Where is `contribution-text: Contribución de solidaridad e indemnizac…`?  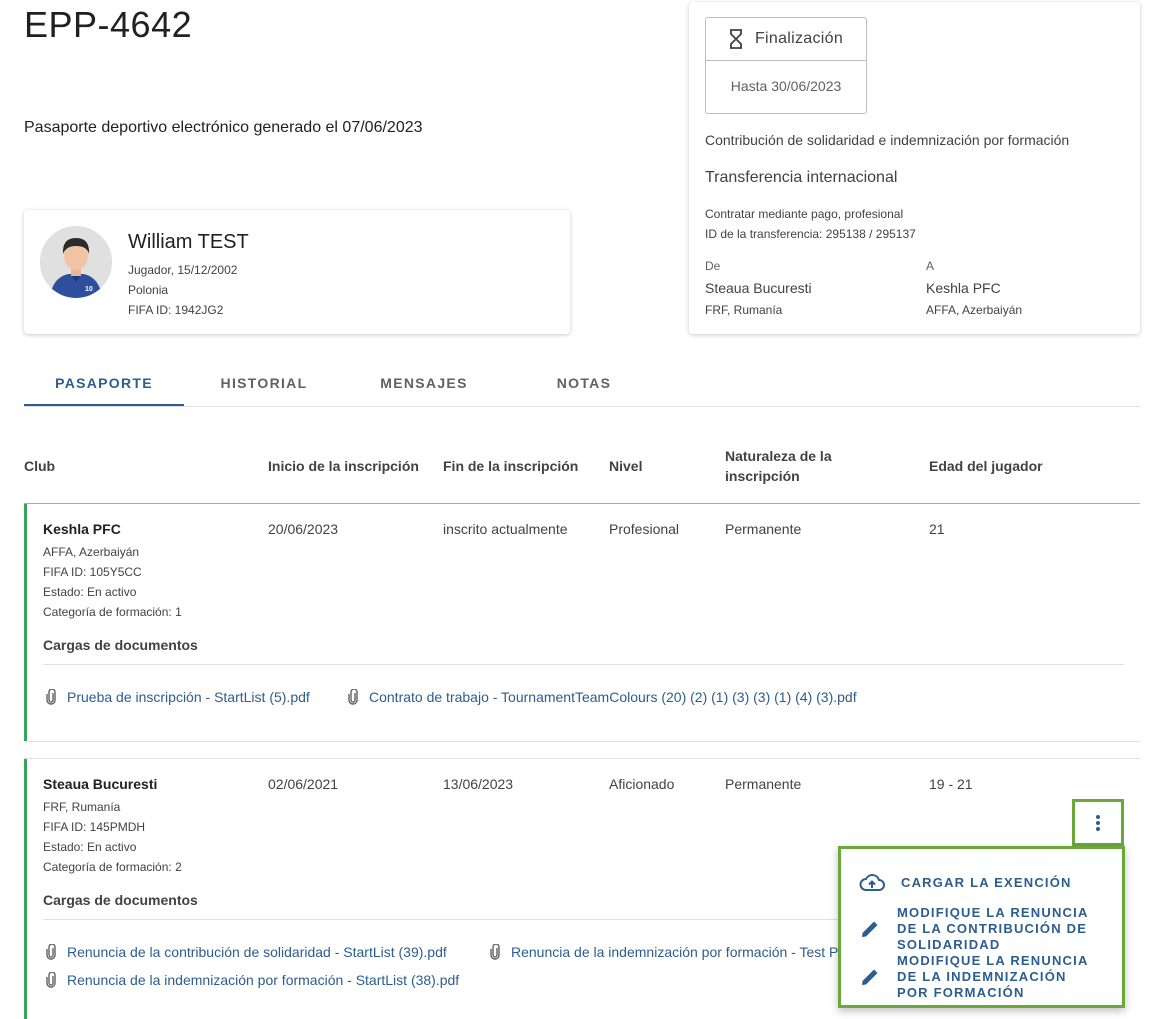
contribution-text: Contribución de solidaridad e indemnizac… is located at coordinates (887, 140).